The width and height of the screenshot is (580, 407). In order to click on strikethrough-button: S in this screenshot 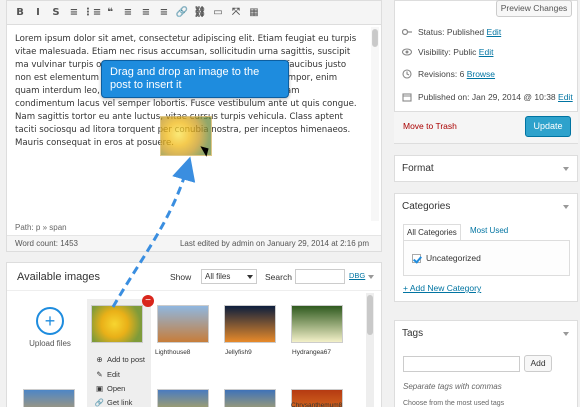, I will do `click(56, 13)`.